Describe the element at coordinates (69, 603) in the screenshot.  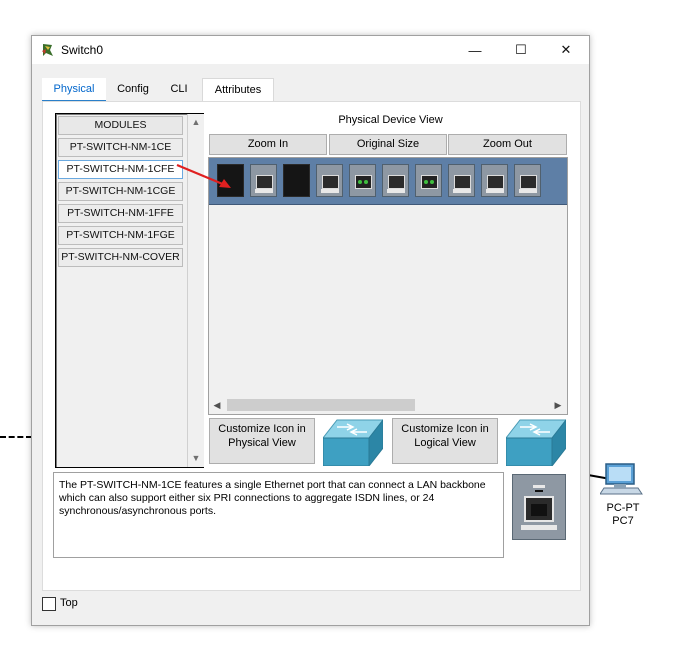
I see `top-checkbox-label: Top` at that location.